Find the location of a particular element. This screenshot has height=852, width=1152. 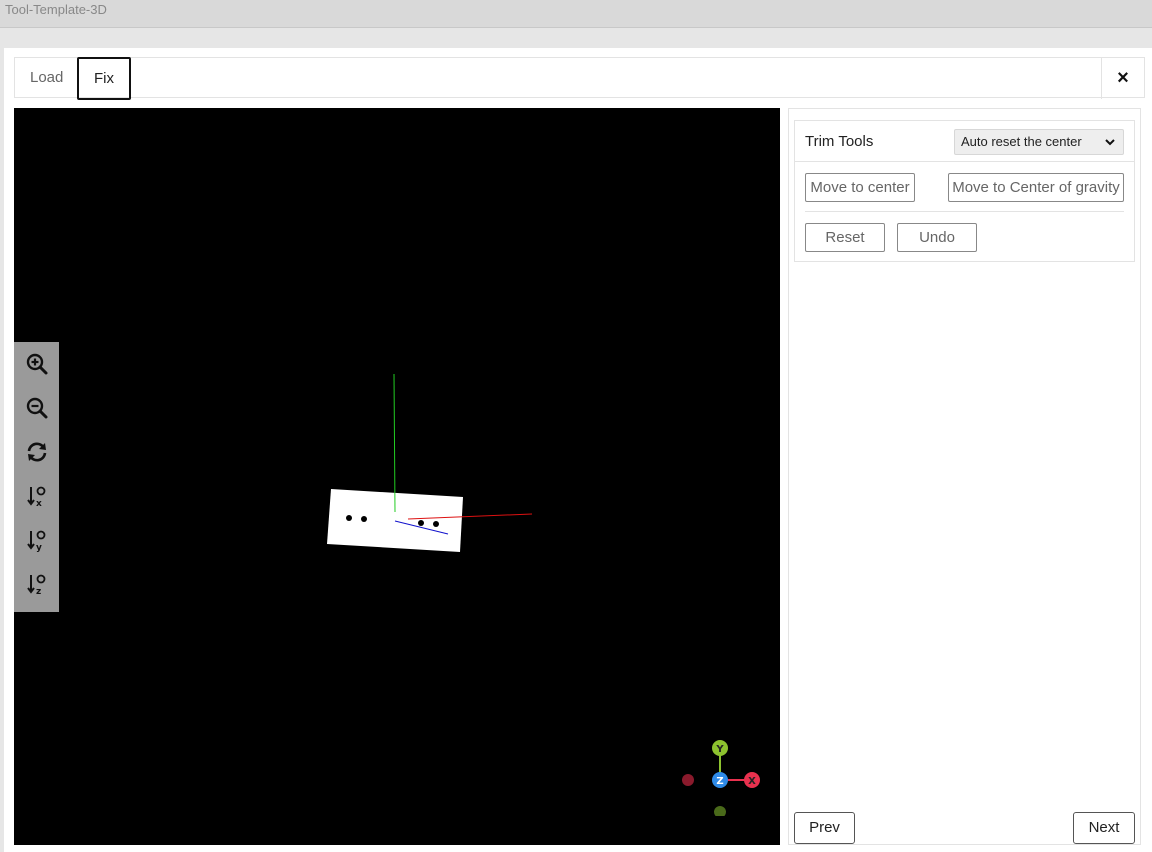

refresh-icon is located at coordinates (36, 452).